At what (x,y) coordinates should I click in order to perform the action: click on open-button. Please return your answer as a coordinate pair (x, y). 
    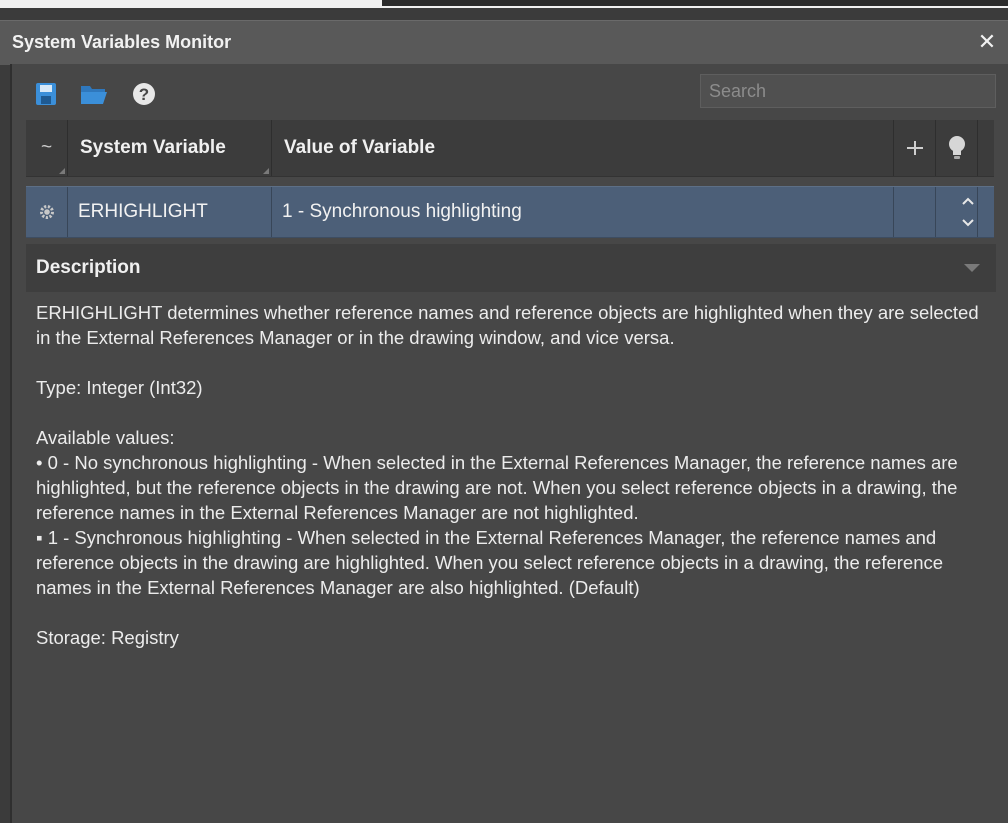
    Looking at the image, I should click on (94, 94).